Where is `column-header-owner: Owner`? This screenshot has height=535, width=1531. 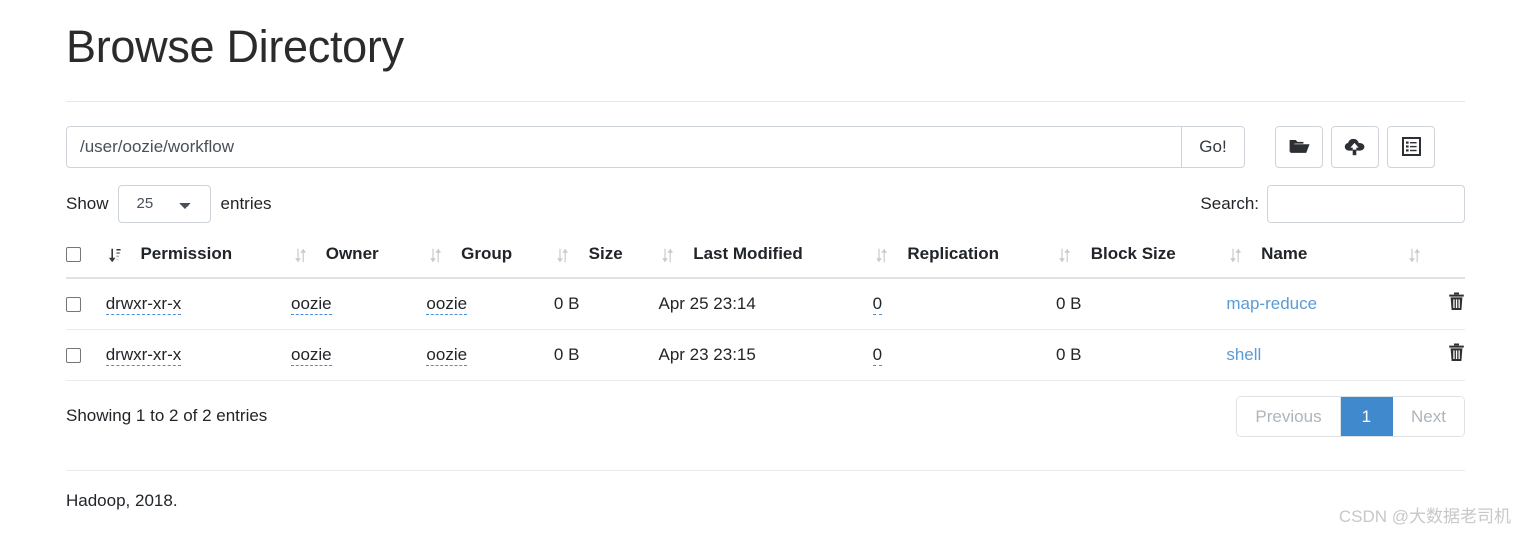
column-header-owner: Owner is located at coordinates (359, 257).